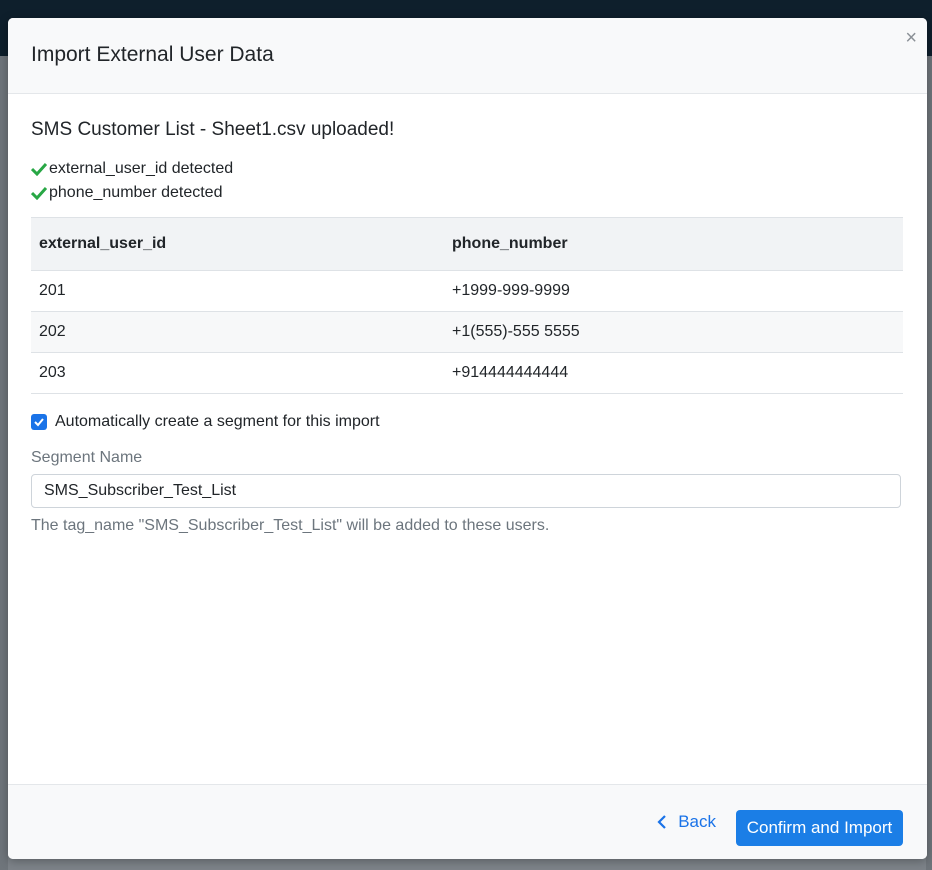 The width and height of the screenshot is (932, 870). I want to click on modal-header: Import External User Data ×, so click(467, 56).